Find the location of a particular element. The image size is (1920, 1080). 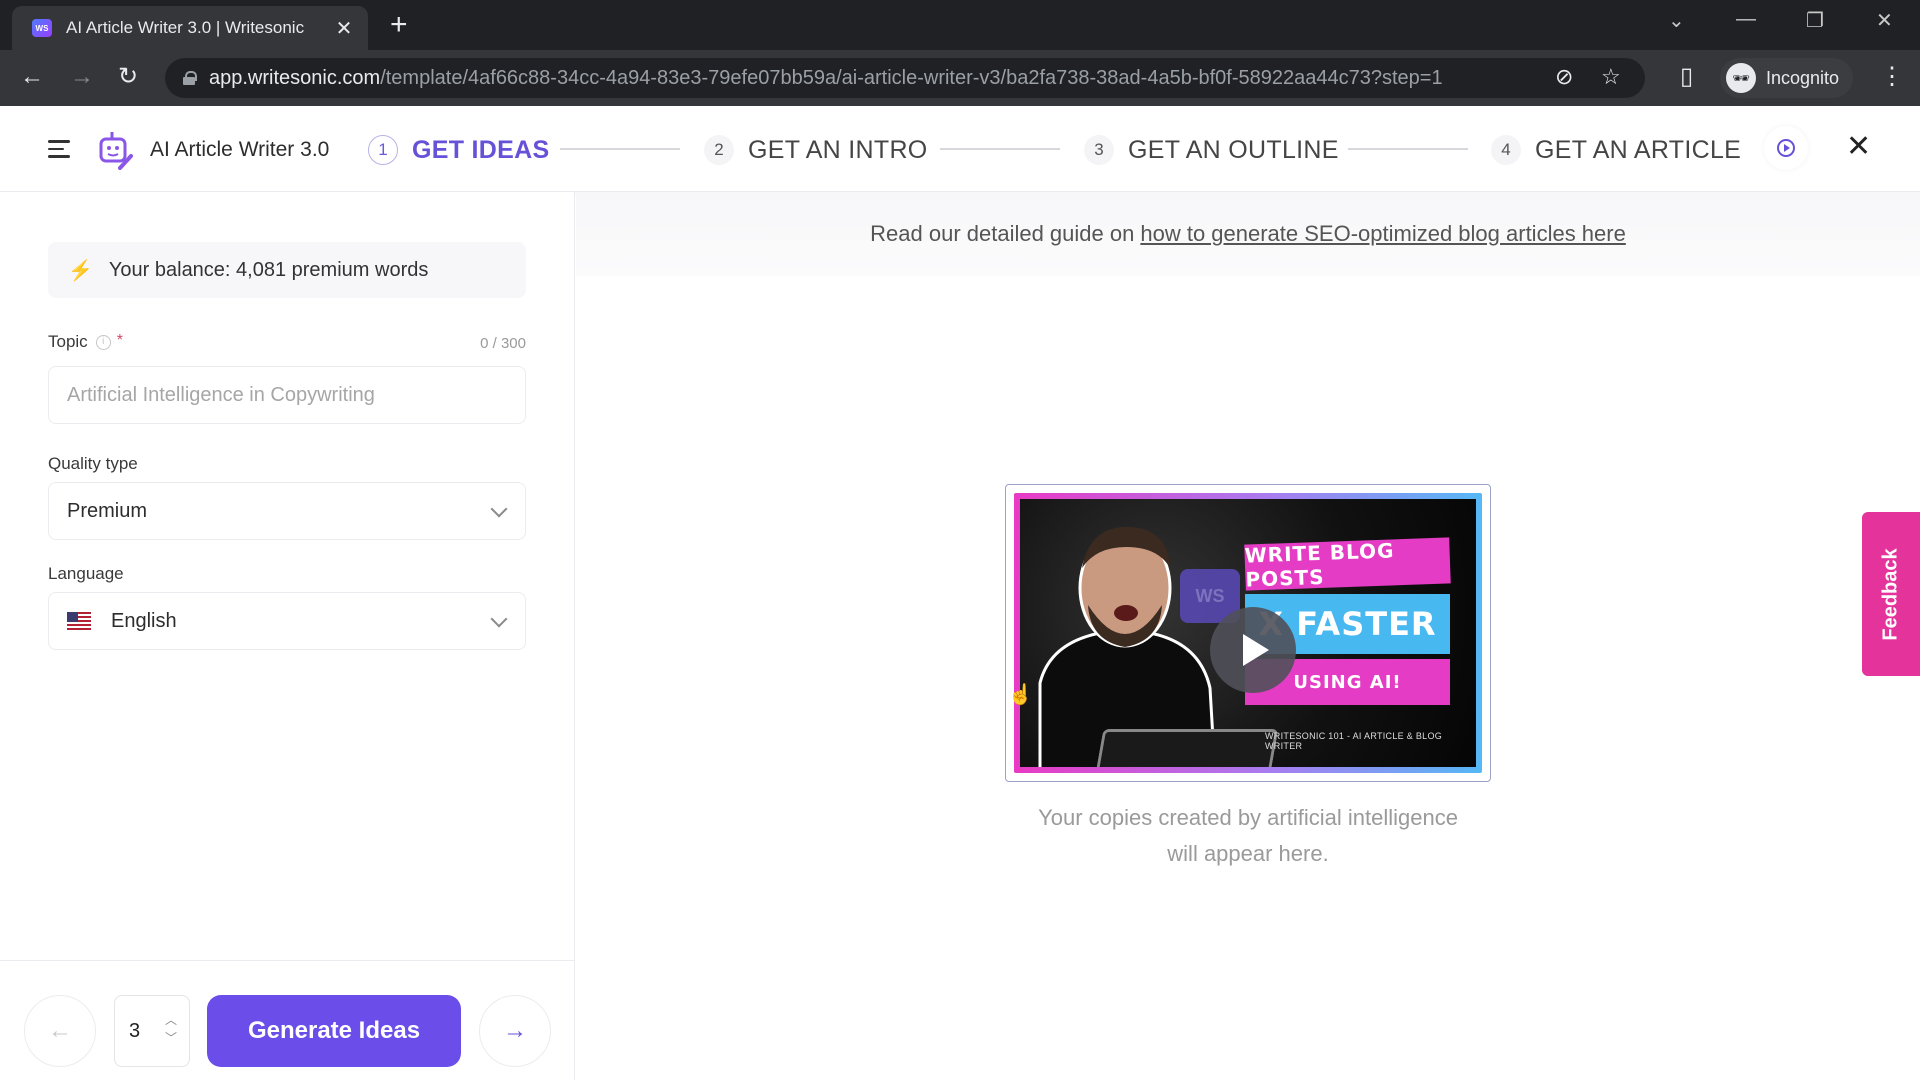

previous-step-button: ← is located at coordinates (60, 1031).